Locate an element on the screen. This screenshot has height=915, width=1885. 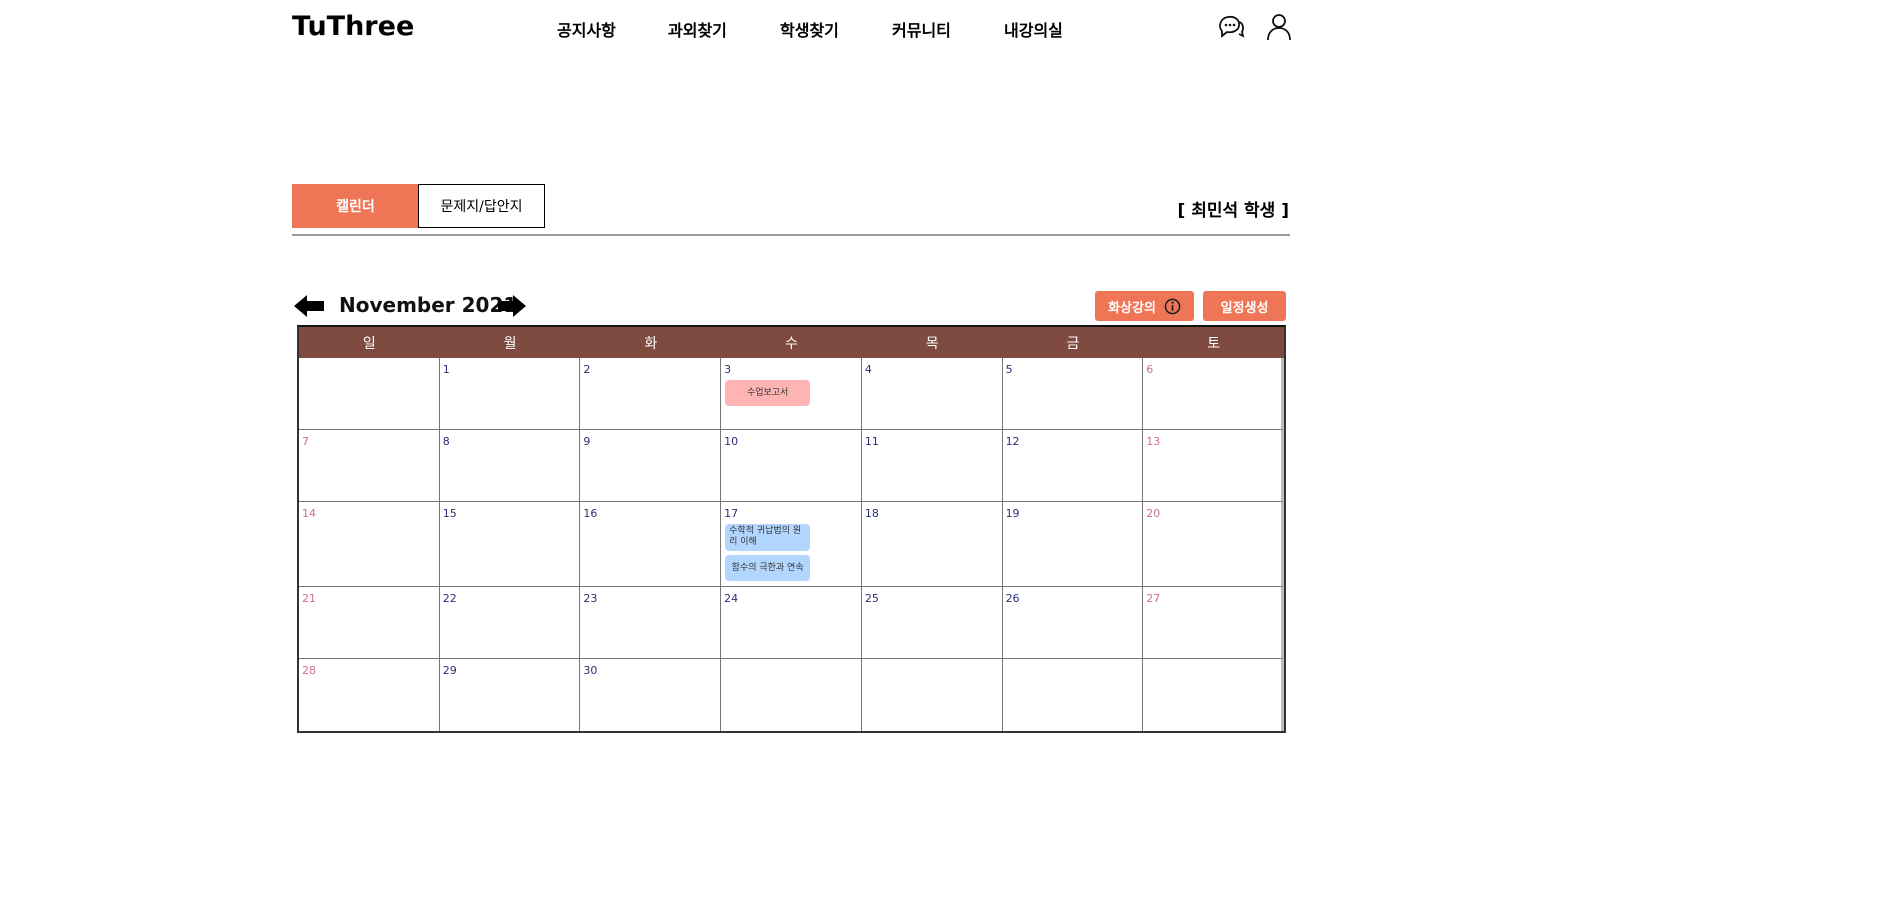
next-month-arrow-icon is located at coordinates (512, 306).